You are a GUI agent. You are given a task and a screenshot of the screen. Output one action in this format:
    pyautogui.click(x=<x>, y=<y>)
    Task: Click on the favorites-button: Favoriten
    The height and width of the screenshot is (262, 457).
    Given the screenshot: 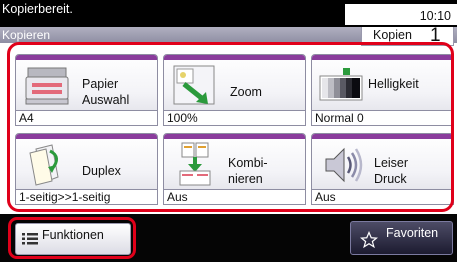 What is the action you would take?
    pyautogui.click(x=401, y=238)
    